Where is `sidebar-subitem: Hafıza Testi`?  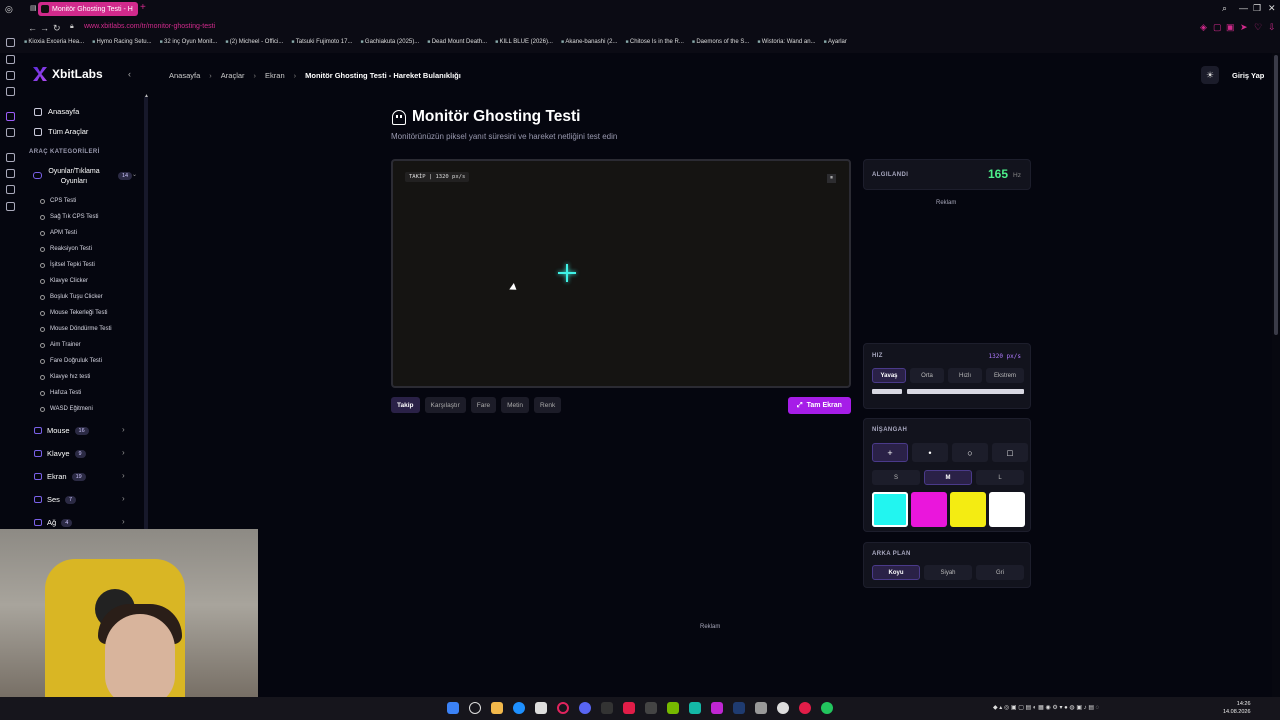 sidebar-subitem: Hafıza Testi is located at coordinates (60, 393).